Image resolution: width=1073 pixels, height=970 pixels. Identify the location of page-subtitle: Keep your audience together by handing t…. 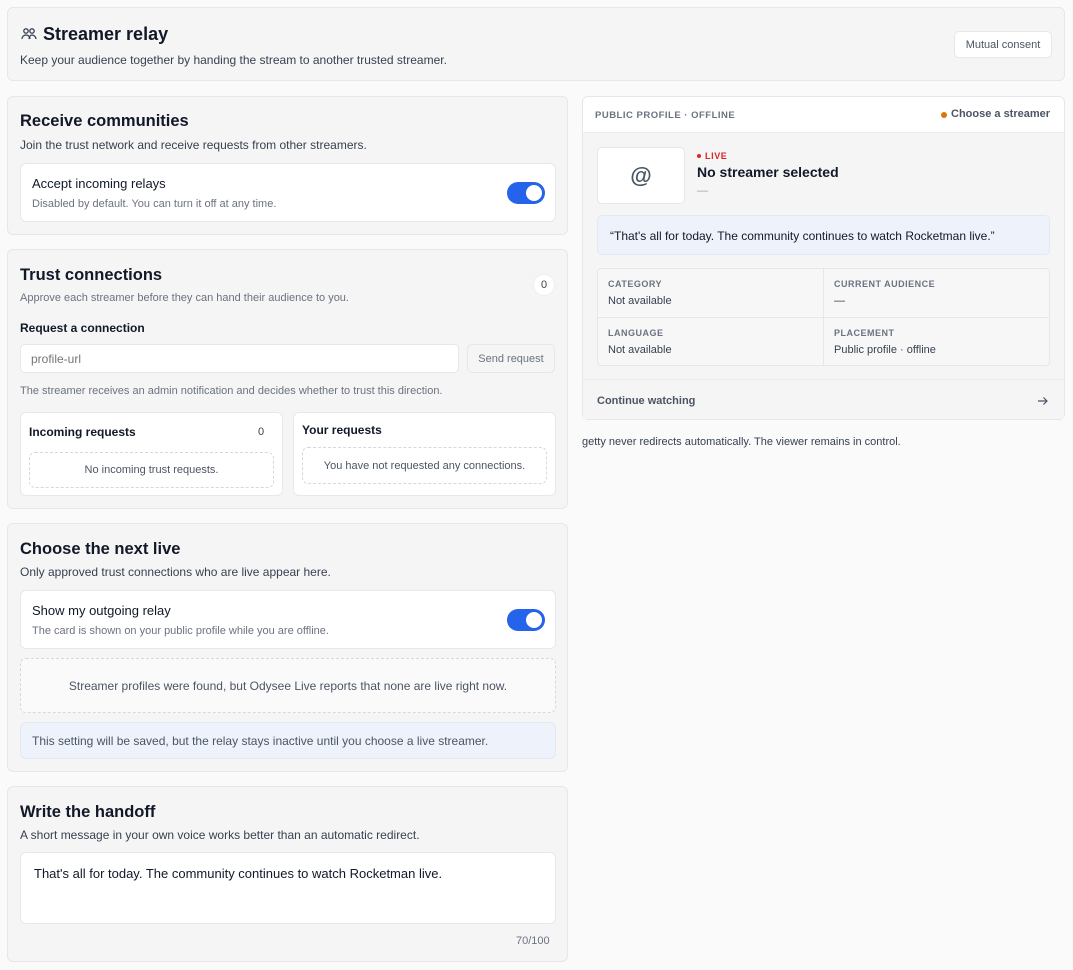
(233, 60).